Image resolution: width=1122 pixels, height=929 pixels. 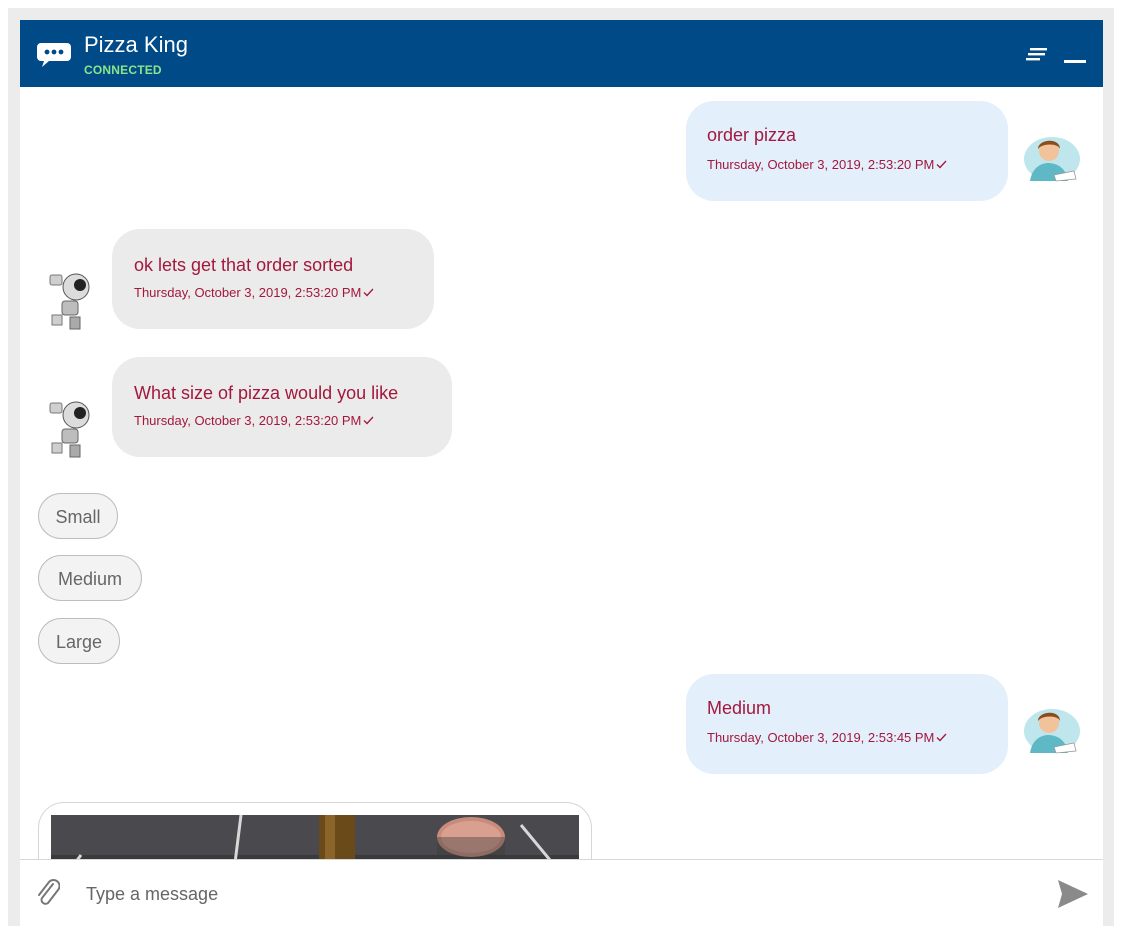 I want to click on paperclip-icon, so click(x=48, y=893).